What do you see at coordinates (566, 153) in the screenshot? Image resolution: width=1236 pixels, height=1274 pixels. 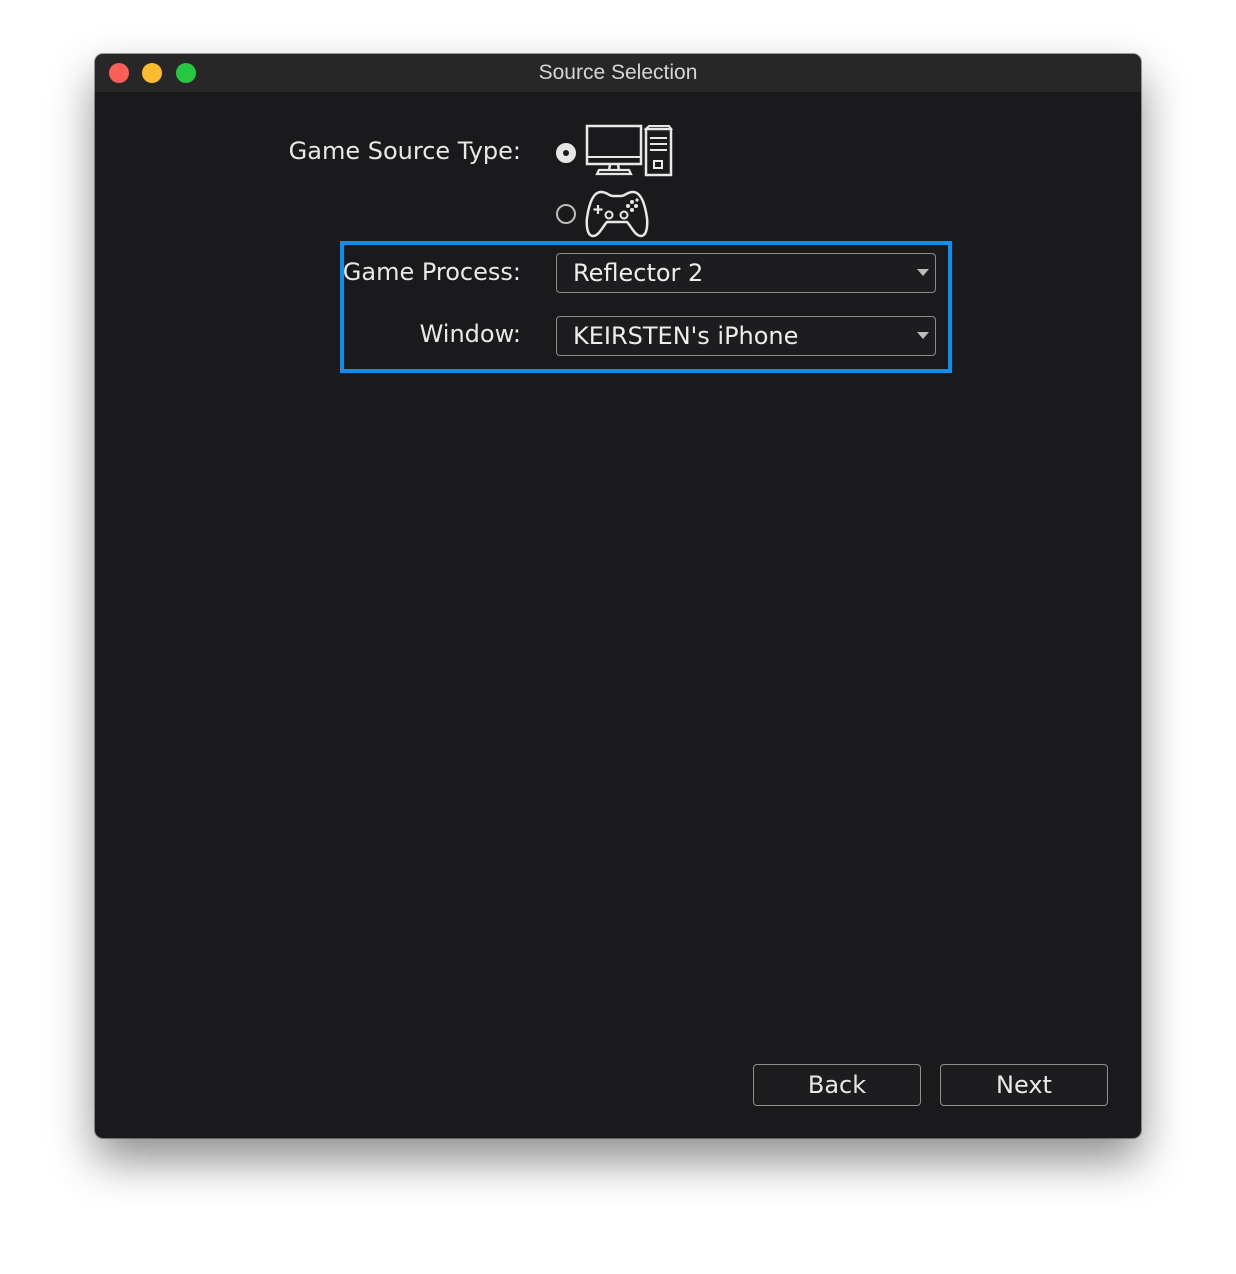 I see `pc-source-radio` at bounding box center [566, 153].